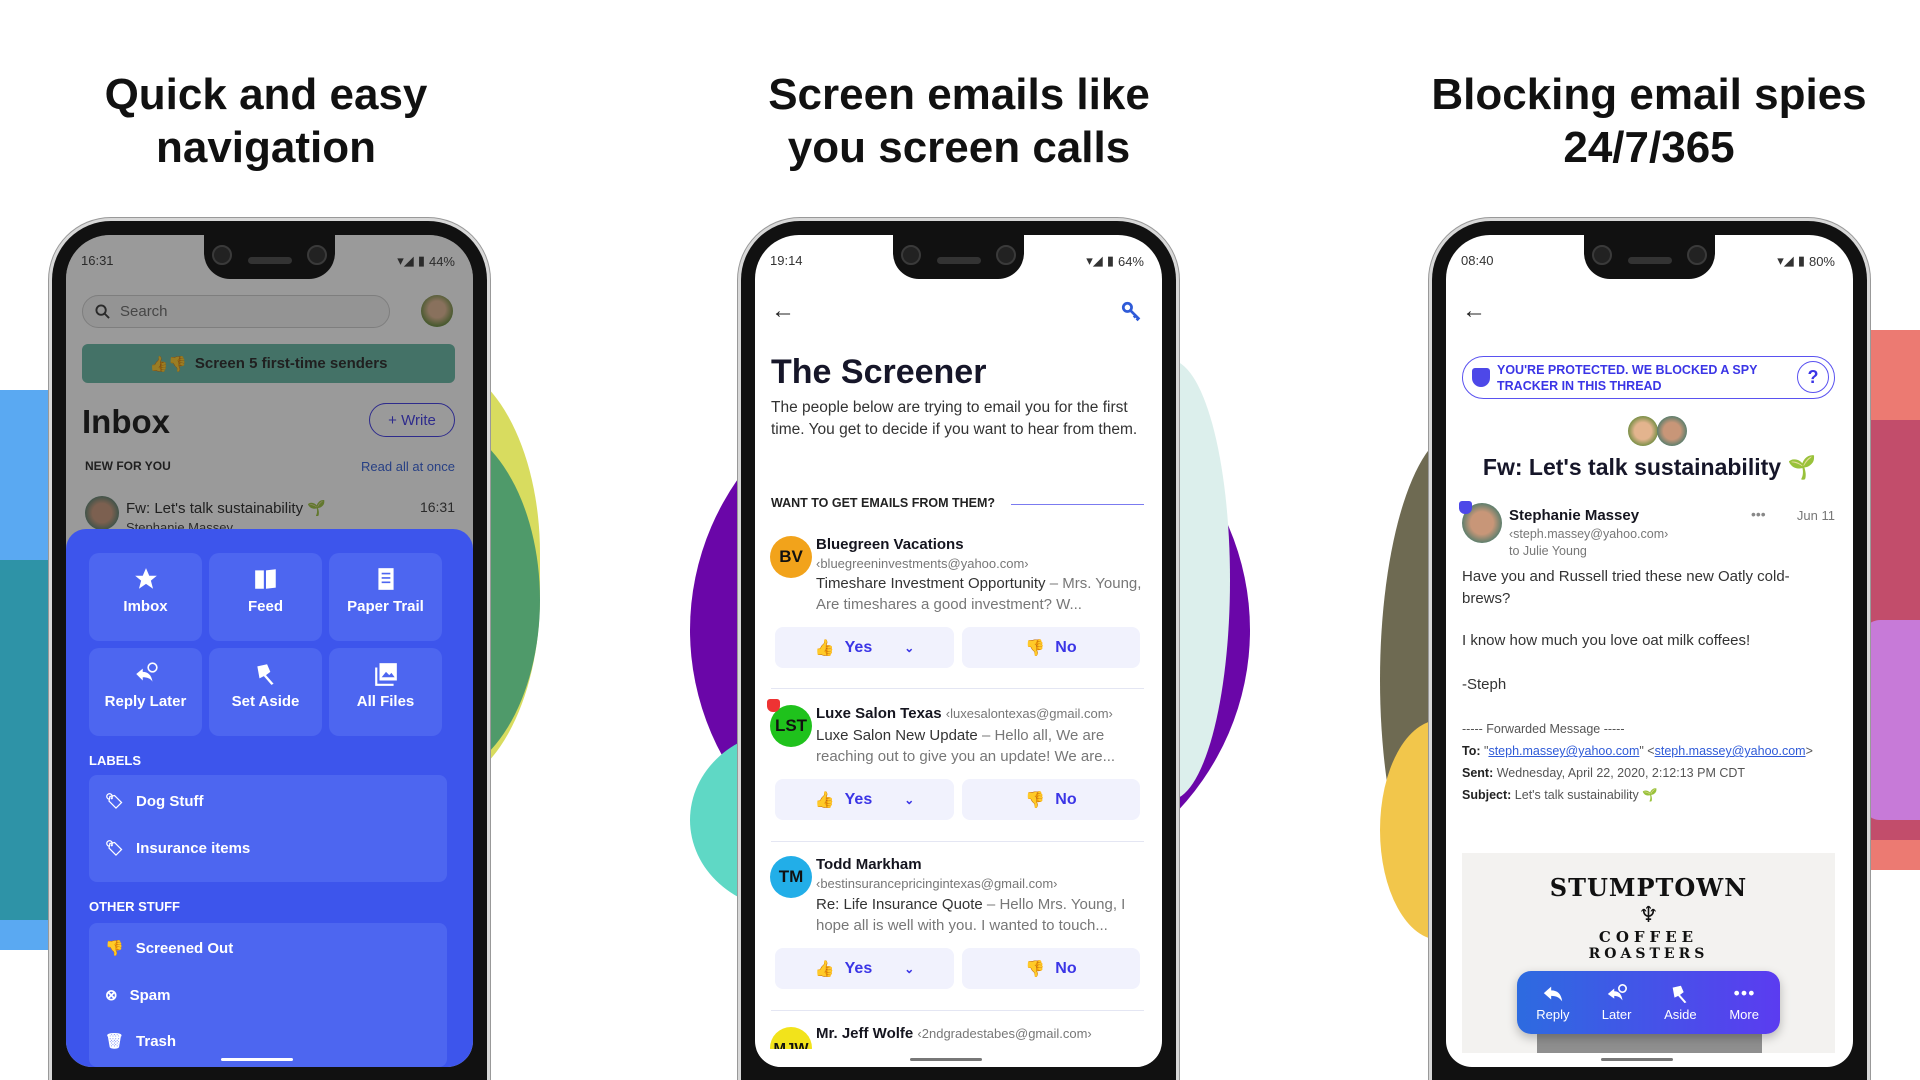  I want to click on status-time: 08:40, so click(1477, 260).